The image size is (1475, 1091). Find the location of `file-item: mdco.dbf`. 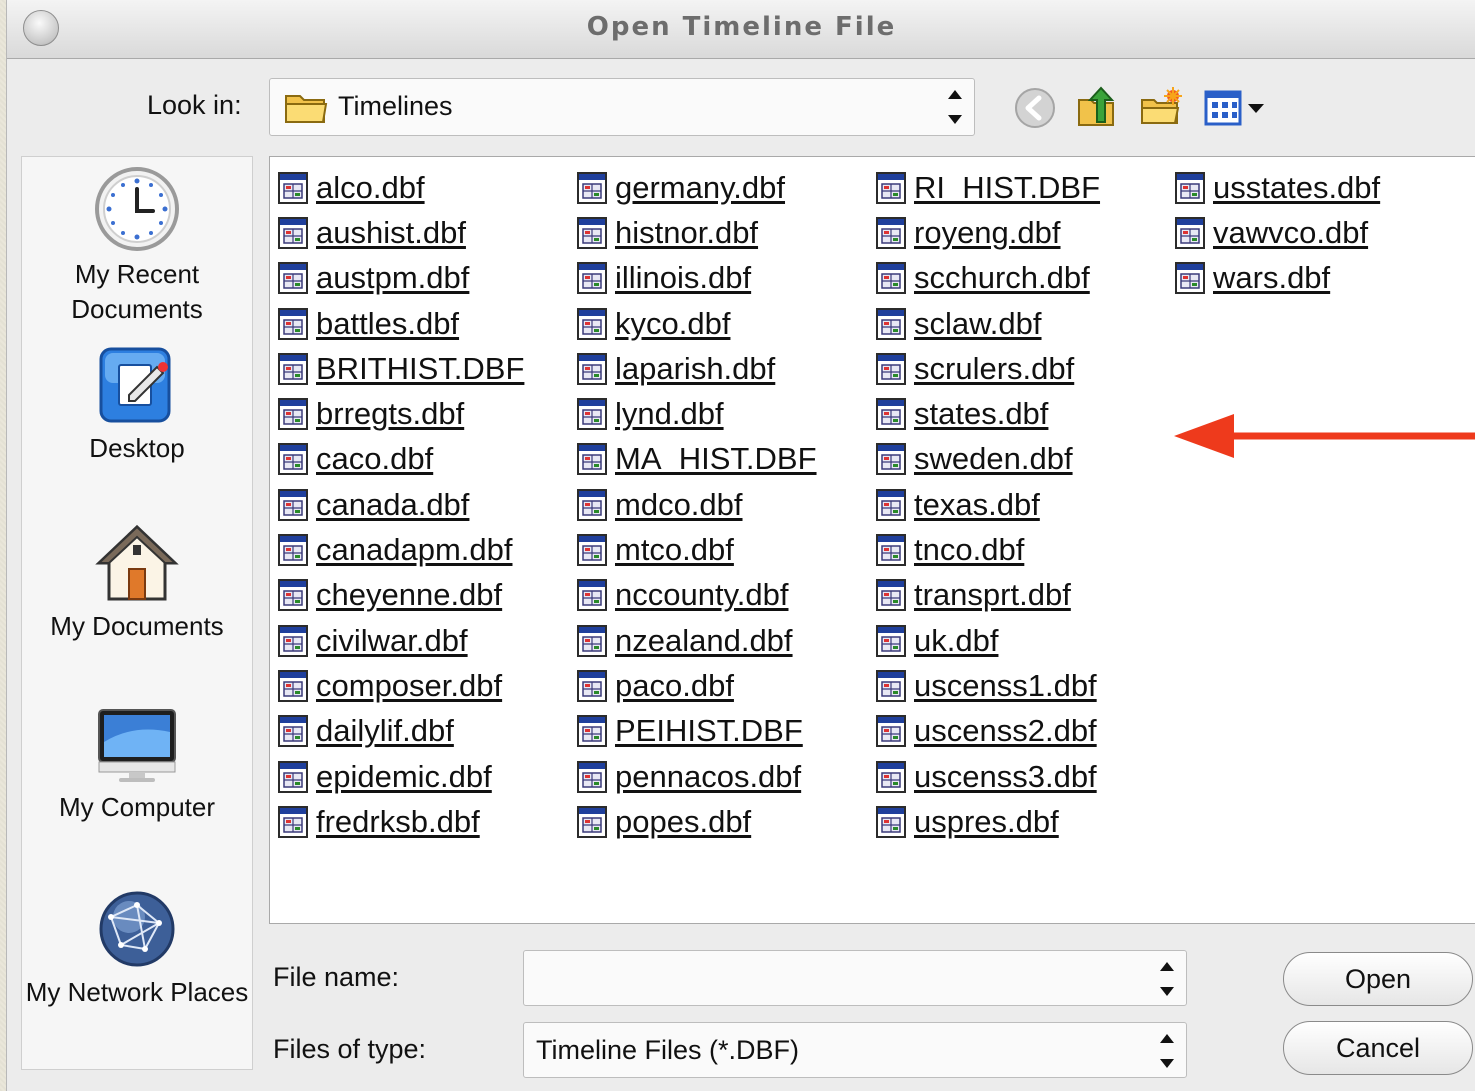

file-item: mdco.dbf is located at coordinates (697, 504).